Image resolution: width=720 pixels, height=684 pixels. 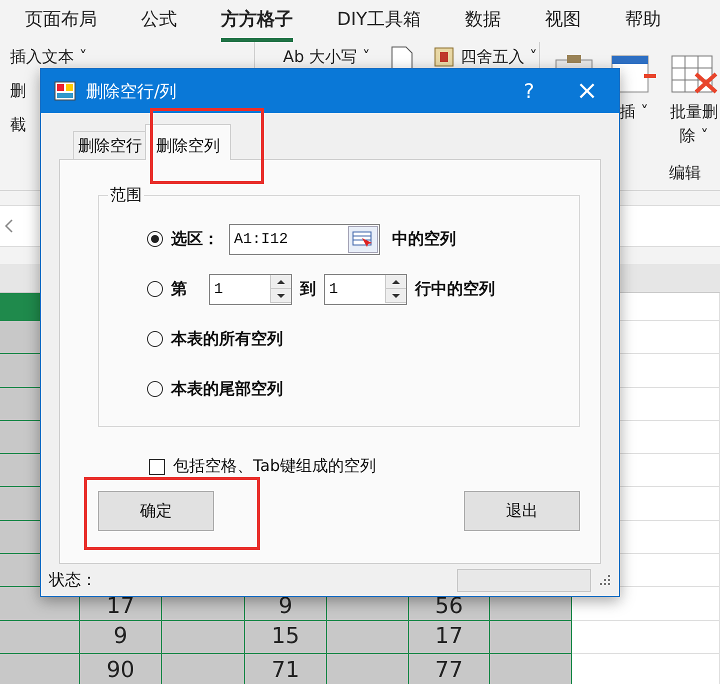 I want to click on table-cell: 77, so click(x=449, y=669).